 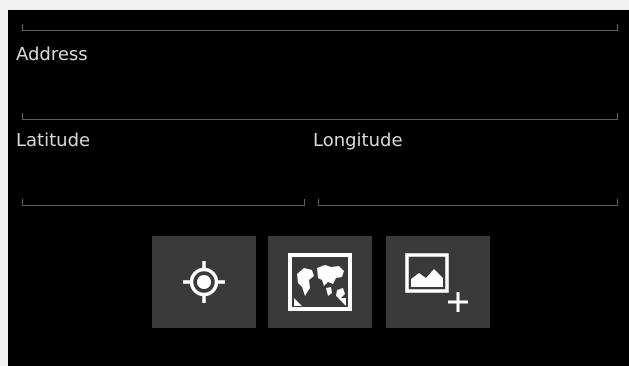 I want to click on add-image-button, so click(x=438, y=282).